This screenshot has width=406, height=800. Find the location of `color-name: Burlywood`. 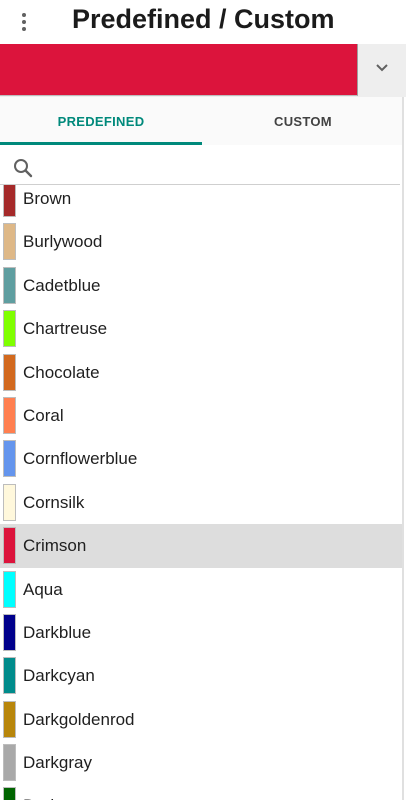

color-name: Burlywood is located at coordinates (63, 242).